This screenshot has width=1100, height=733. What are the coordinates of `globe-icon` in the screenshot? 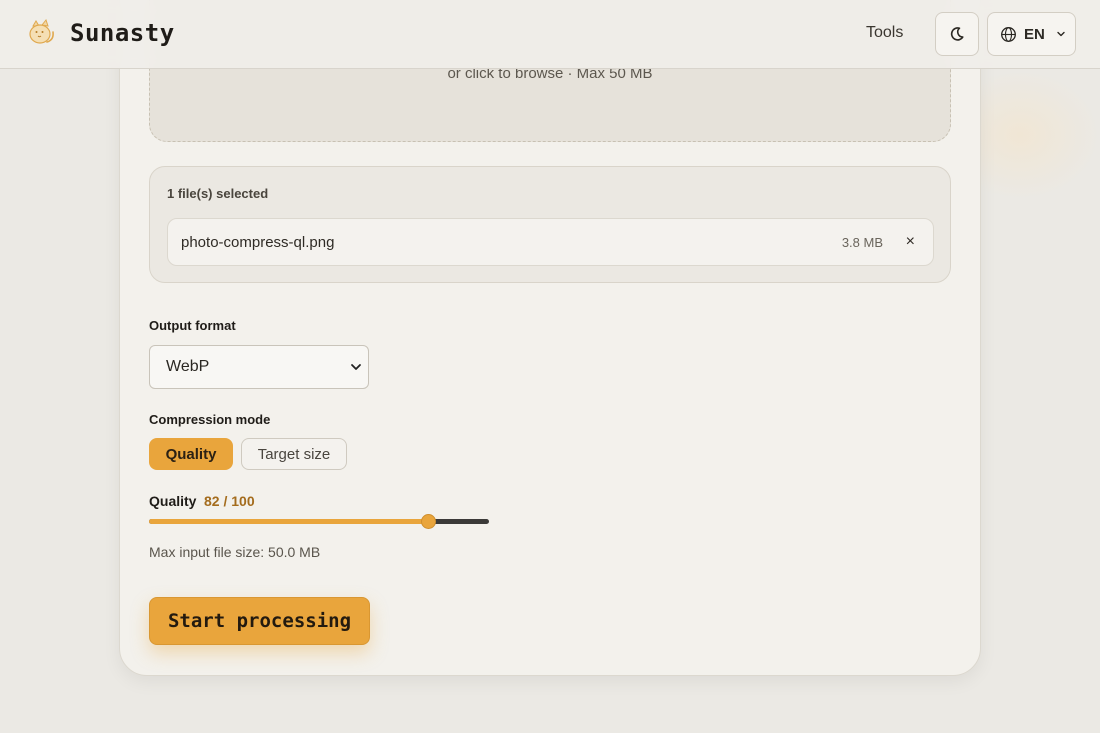 It's located at (1008, 34).